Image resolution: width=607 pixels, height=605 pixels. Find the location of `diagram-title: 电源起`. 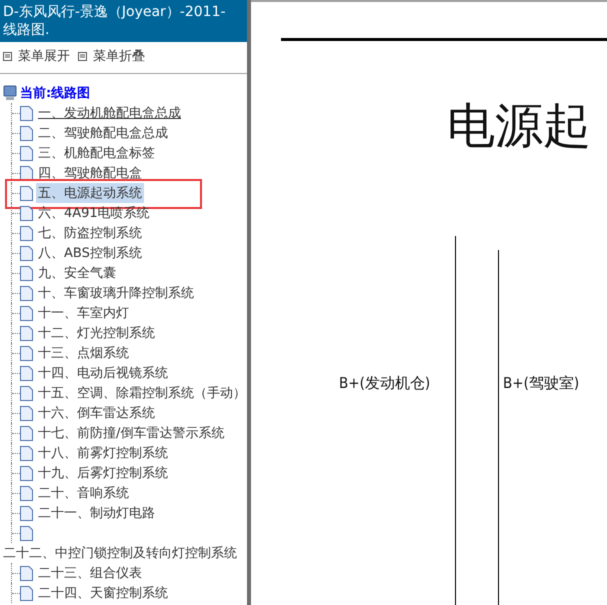

diagram-title: 电源起 is located at coordinates (519, 126).